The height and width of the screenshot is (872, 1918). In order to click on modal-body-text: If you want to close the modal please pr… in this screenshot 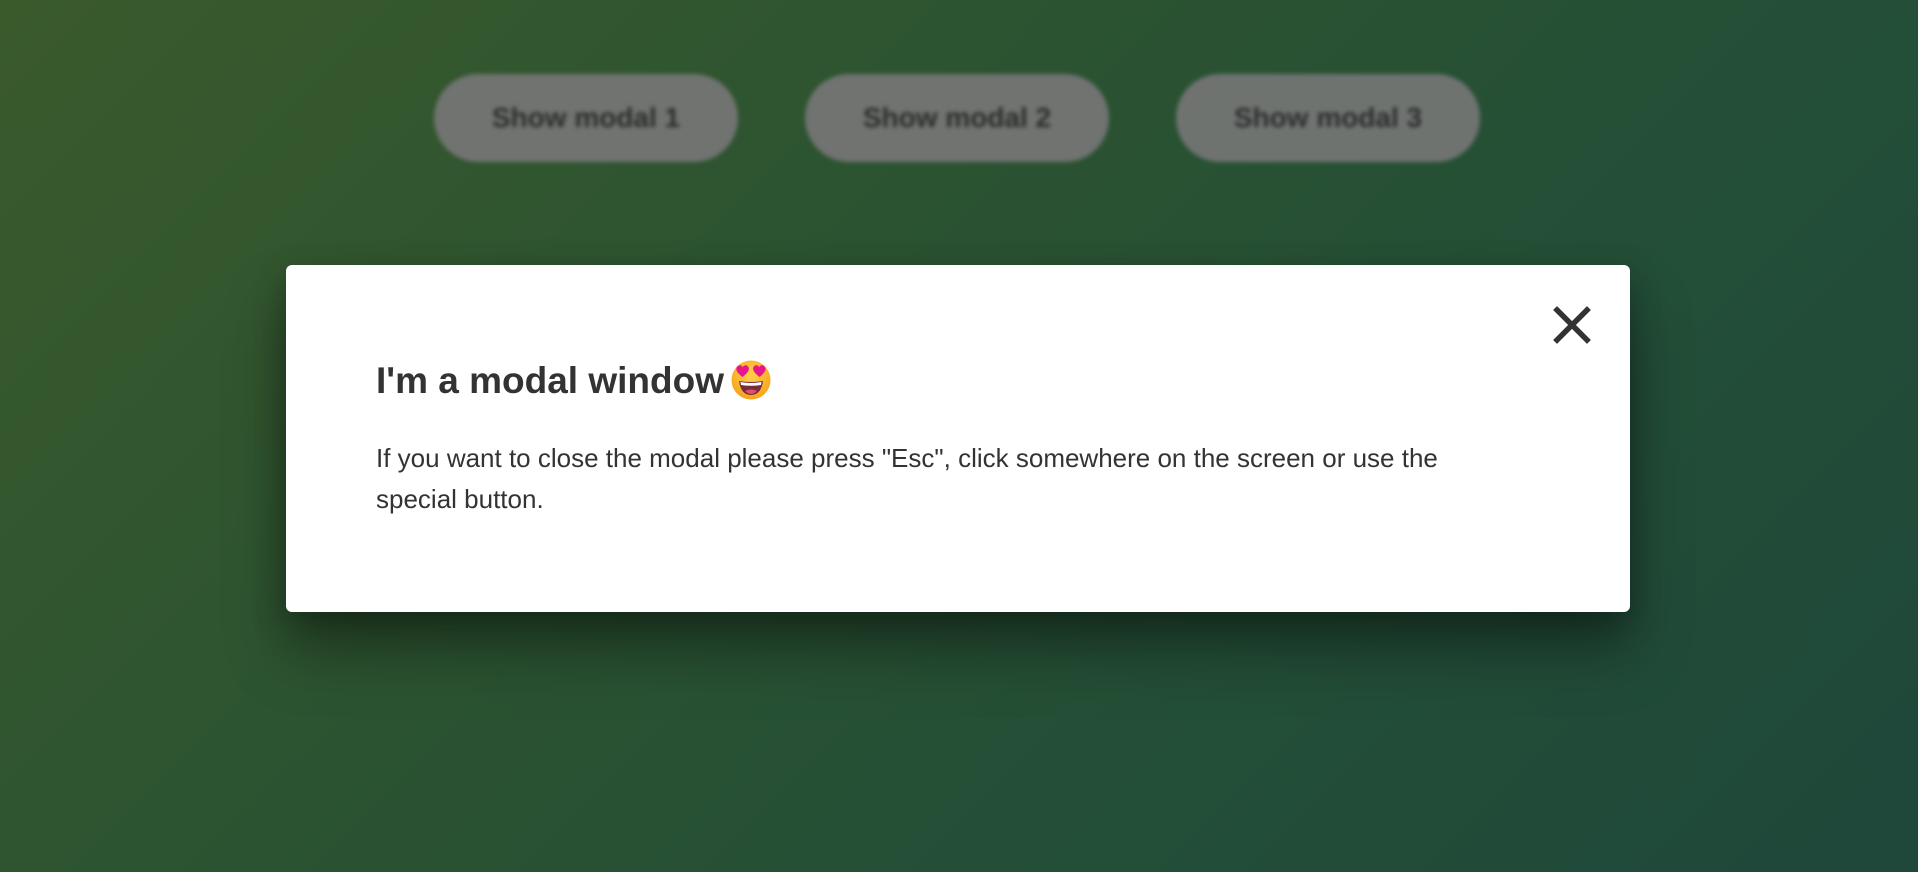, I will do `click(907, 478)`.